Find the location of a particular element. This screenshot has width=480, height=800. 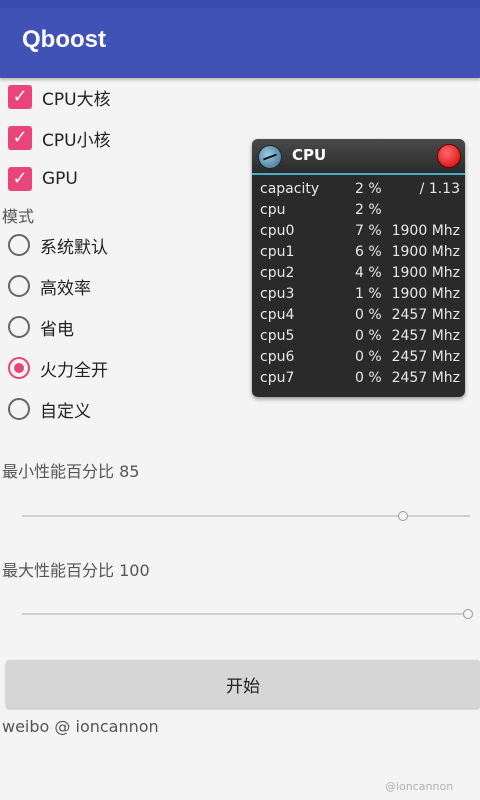

radio-system-default: 系统默认 is located at coordinates (58, 245).